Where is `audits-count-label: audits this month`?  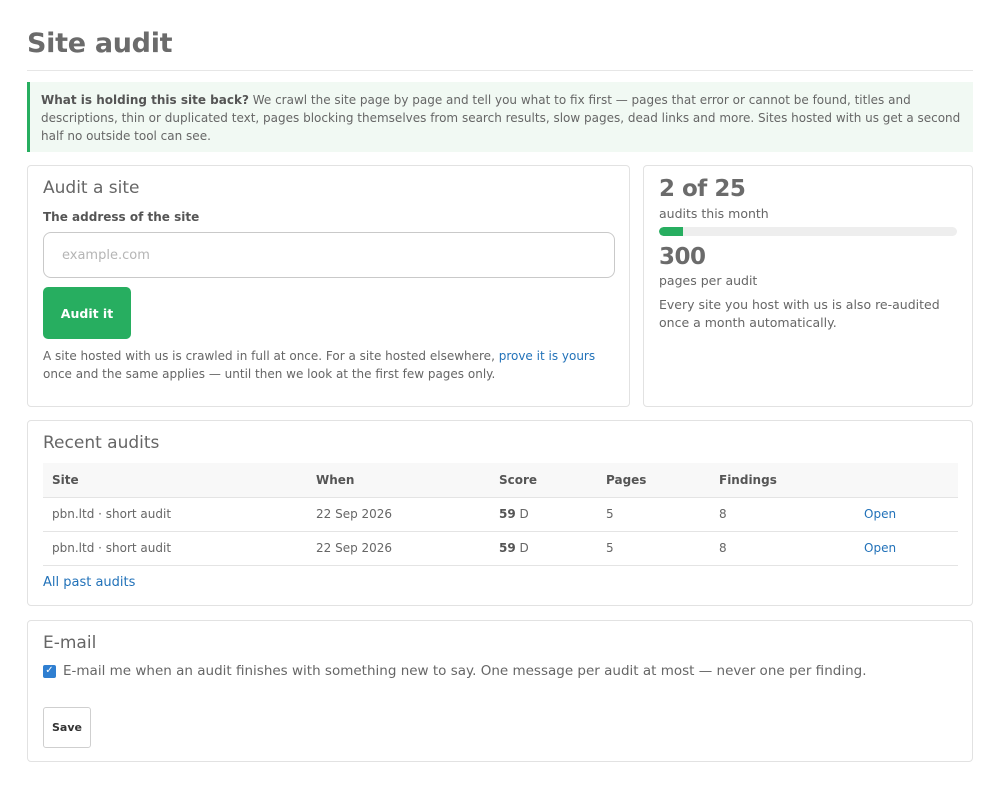
audits-count-label: audits this month is located at coordinates (714, 213).